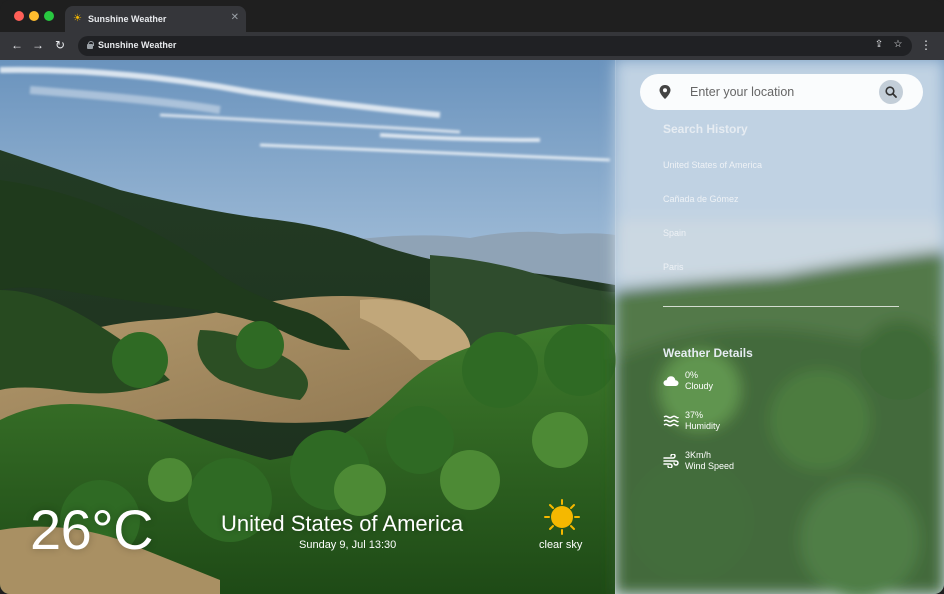 This screenshot has height=594, width=944. What do you see at coordinates (671, 381) in the screenshot?
I see `cloud-icon` at bounding box center [671, 381].